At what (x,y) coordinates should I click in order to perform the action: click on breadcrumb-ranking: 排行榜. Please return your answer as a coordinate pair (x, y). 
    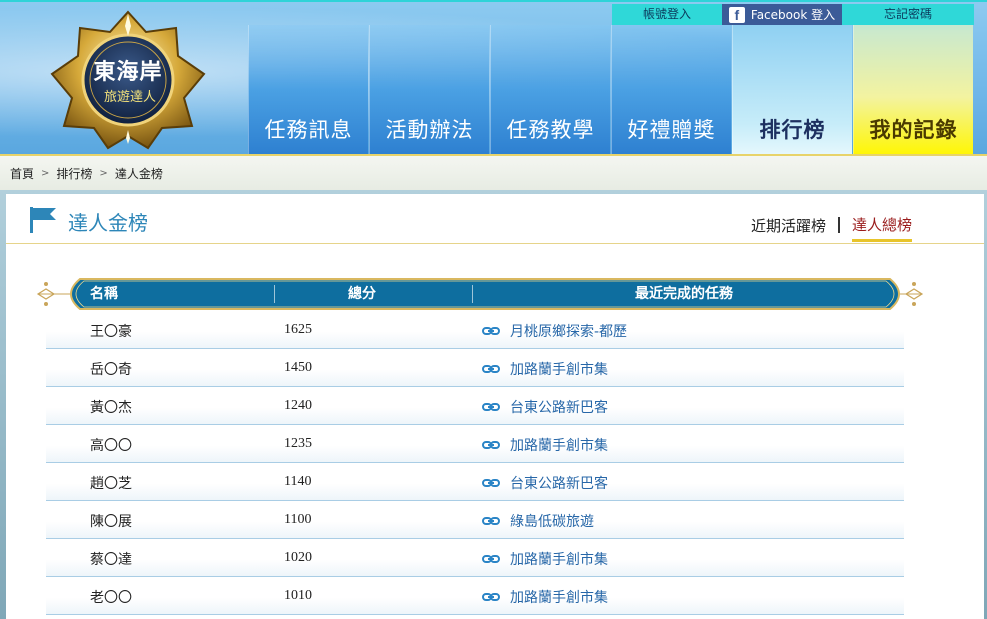
    Looking at the image, I should click on (74, 173).